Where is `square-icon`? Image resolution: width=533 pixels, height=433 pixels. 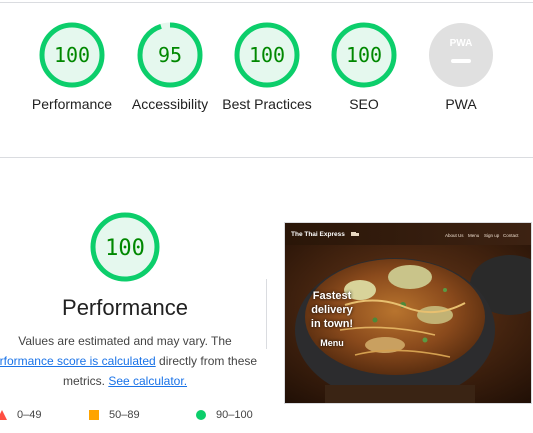 square-icon is located at coordinates (94, 415).